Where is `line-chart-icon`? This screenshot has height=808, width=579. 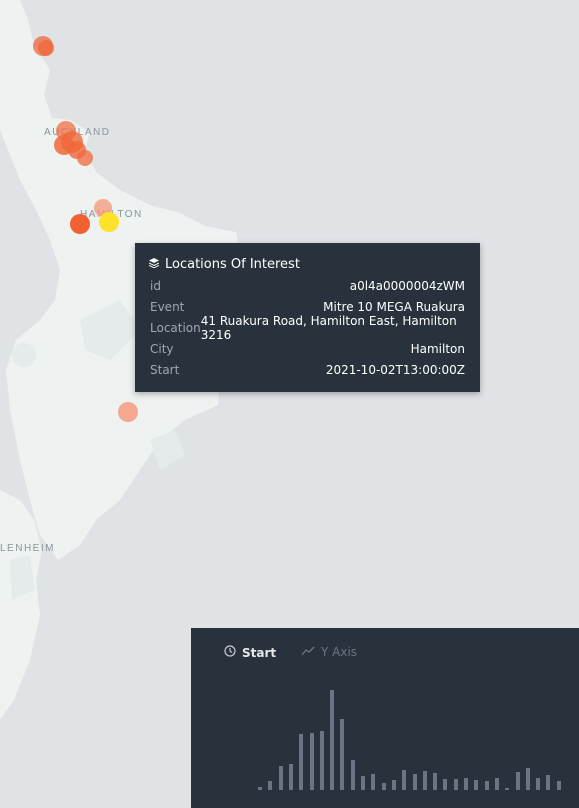 line-chart-icon is located at coordinates (308, 652).